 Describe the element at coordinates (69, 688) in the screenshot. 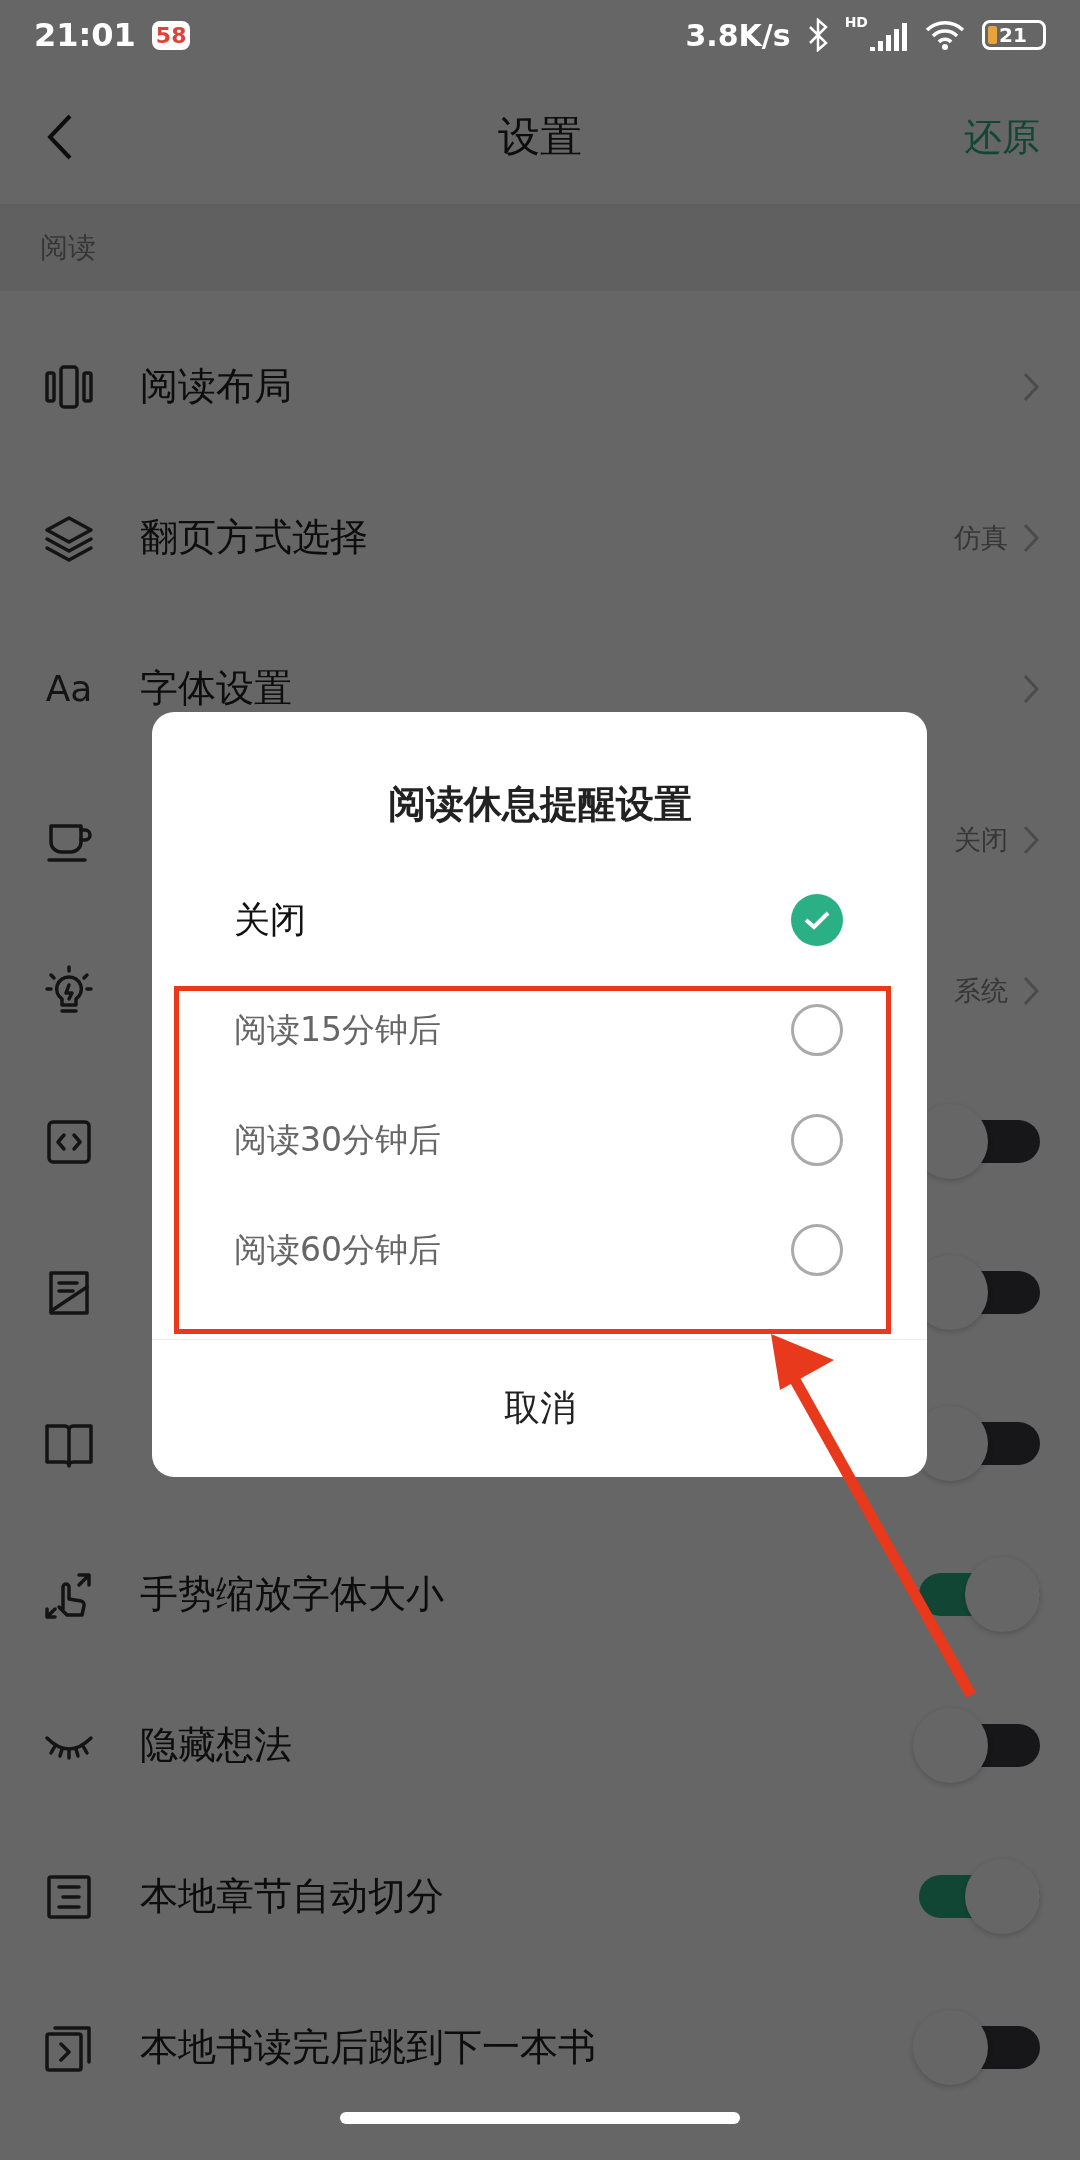

I see `font-icon: Aa` at that location.